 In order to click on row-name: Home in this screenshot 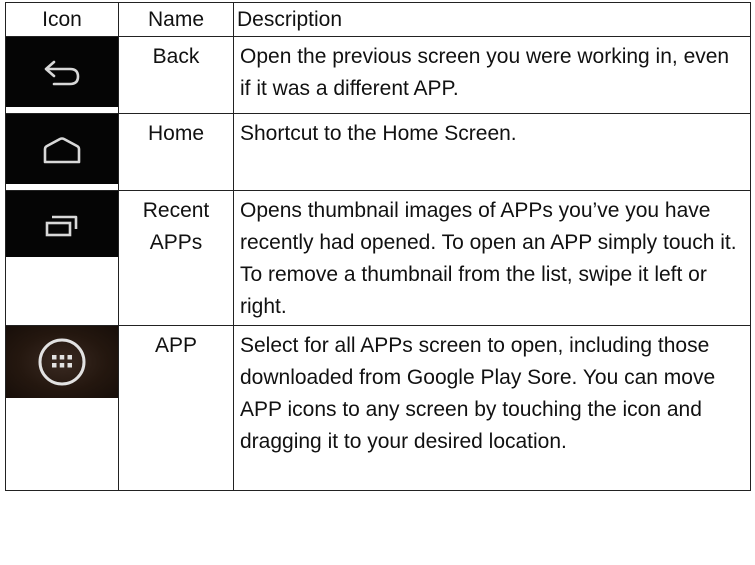, I will do `click(176, 152)`.